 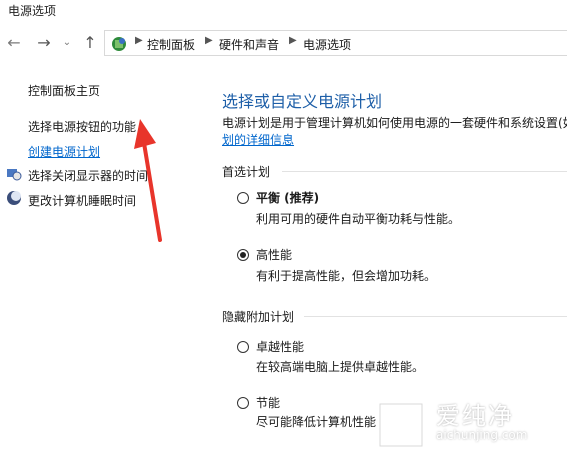 I want to click on plan-desc-high-performance: 有利于提高性能，但会增加功耗。, so click(x=346, y=276).